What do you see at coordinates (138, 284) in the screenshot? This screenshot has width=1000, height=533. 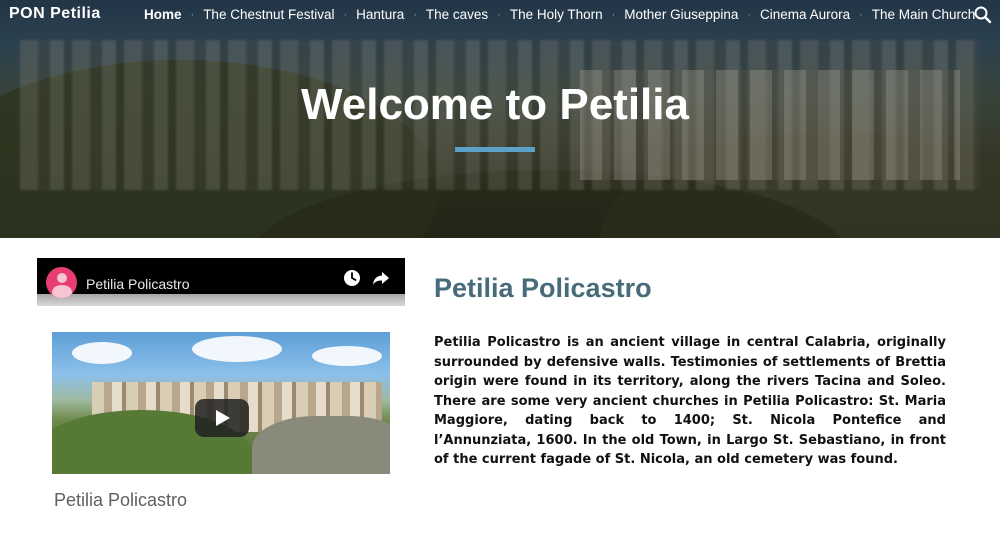 I see `video-title: Petilia Policastro` at bounding box center [138, 284].